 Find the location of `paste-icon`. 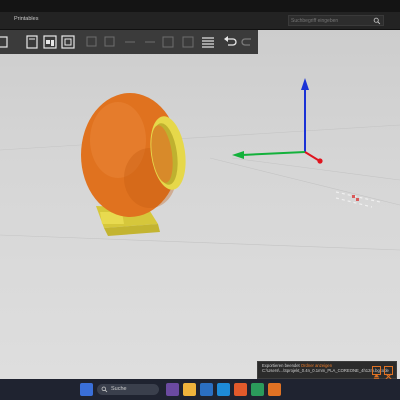

paste-icon is located at coordinates (50, 42).